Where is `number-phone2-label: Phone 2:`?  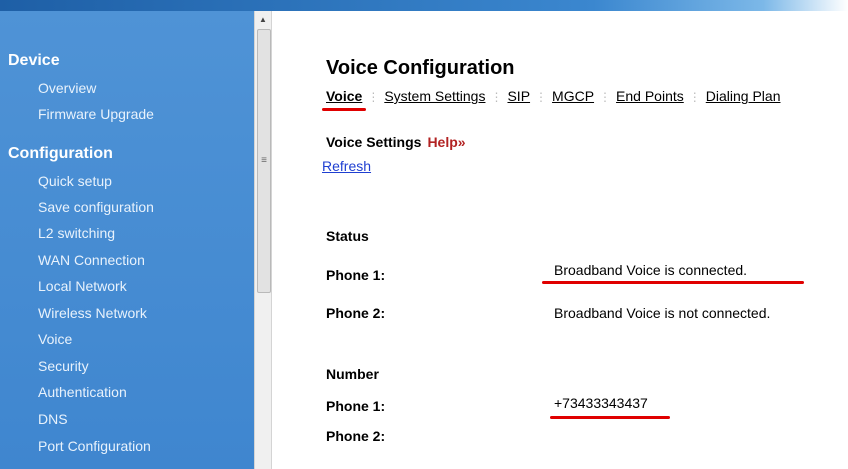 number-phone2-label: Phone 2: is located at coordinates (356, 436).